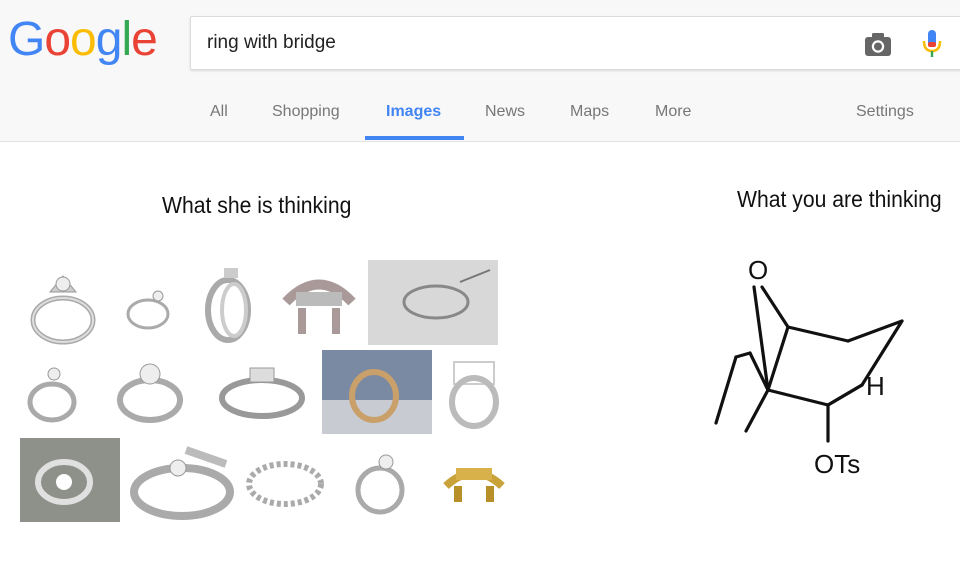  What do you see at coordinates (257, 205) in the screenshot?
I see `left-caption: What she is thinking` at bounding box center [257, 205].